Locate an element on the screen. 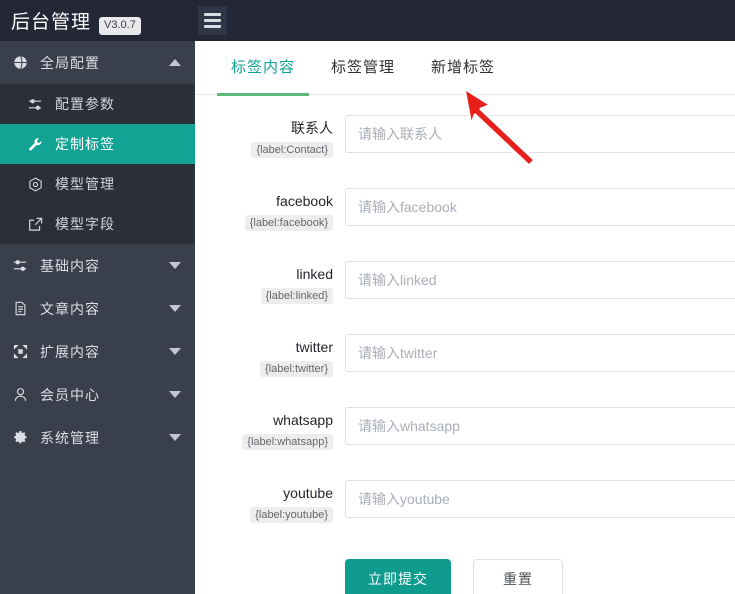 The width and height of the screenshot is (735, 594). sidebar-group-article-content: 文章内容 is located at coordinates (97, 308).